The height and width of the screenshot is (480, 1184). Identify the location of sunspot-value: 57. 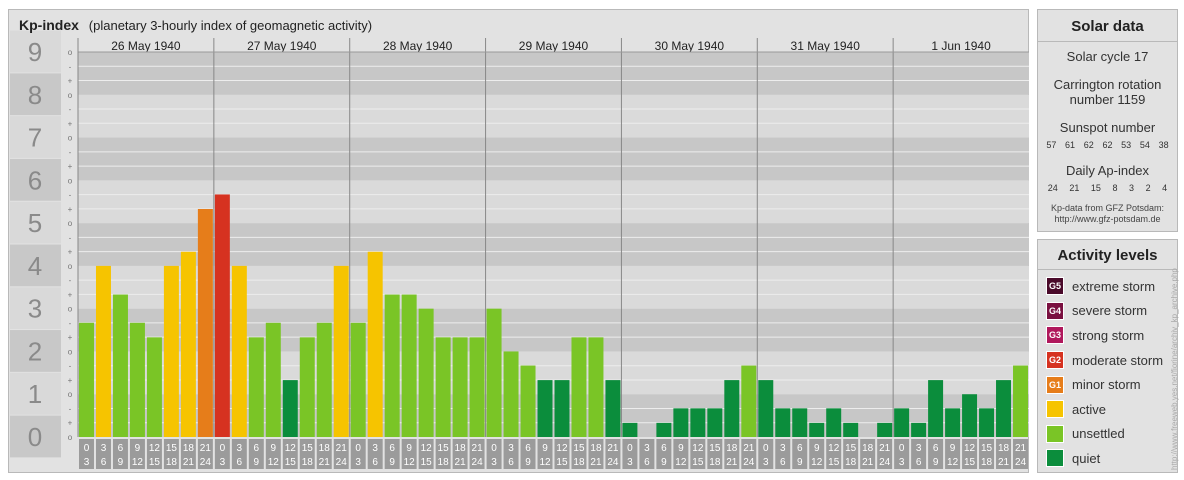
(1051, 145).